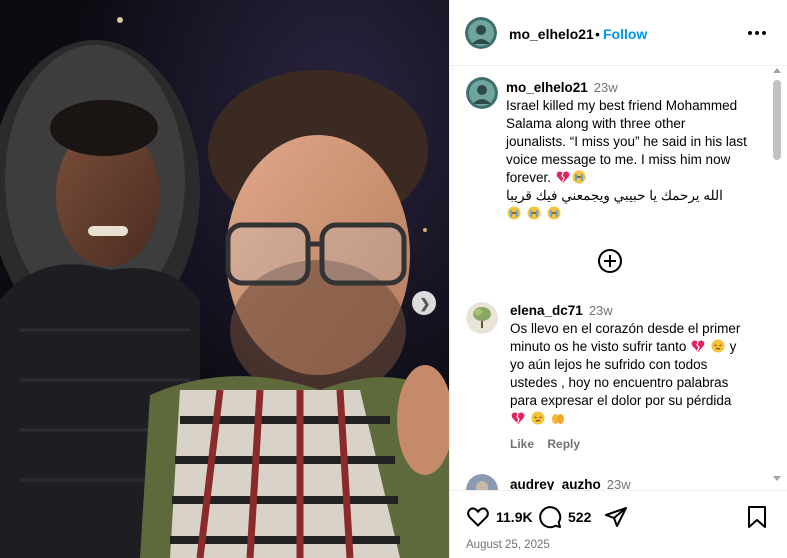 This screenshot has height=558, width=787. I want to click on caption-line: Salama along with three other, so click(596, 123).